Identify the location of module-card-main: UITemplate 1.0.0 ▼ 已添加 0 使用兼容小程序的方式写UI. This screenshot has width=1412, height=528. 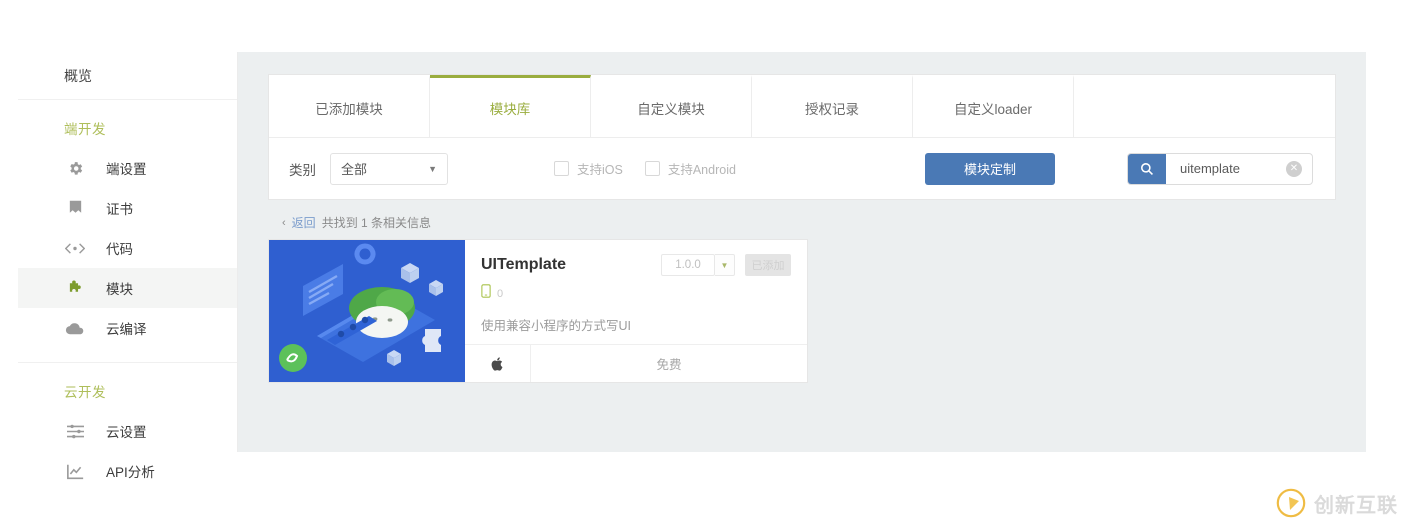
(636, 292).